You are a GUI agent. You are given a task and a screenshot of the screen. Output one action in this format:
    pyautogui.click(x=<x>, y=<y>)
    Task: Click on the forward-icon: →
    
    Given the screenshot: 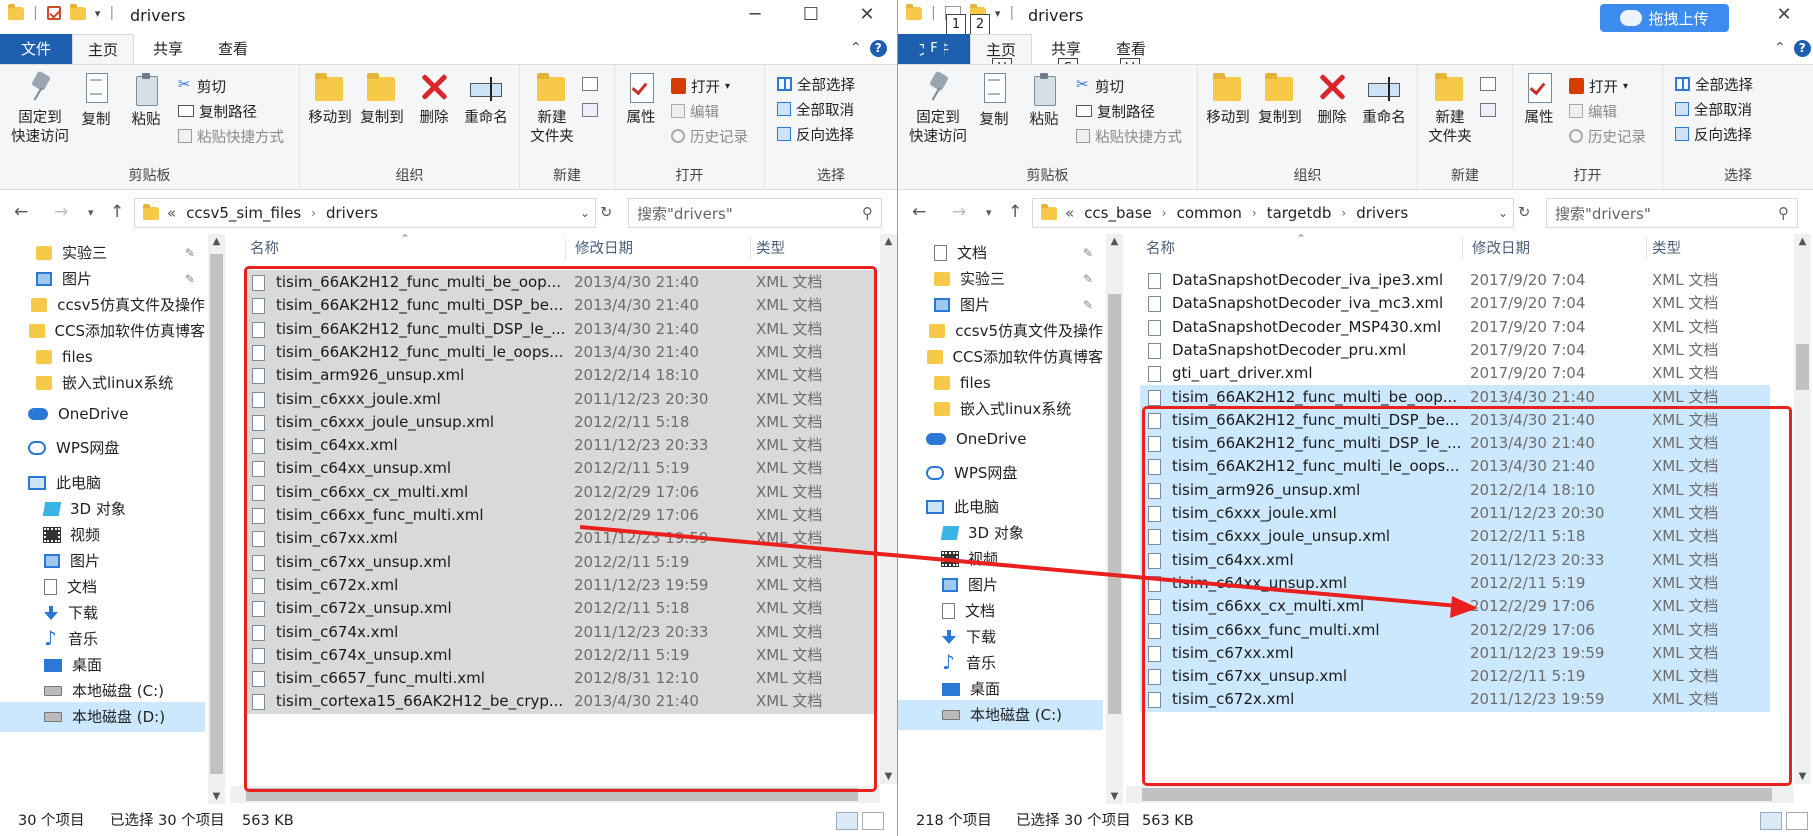 What is the action you would take?
    pyautogui.click(x=61, y=212)
    